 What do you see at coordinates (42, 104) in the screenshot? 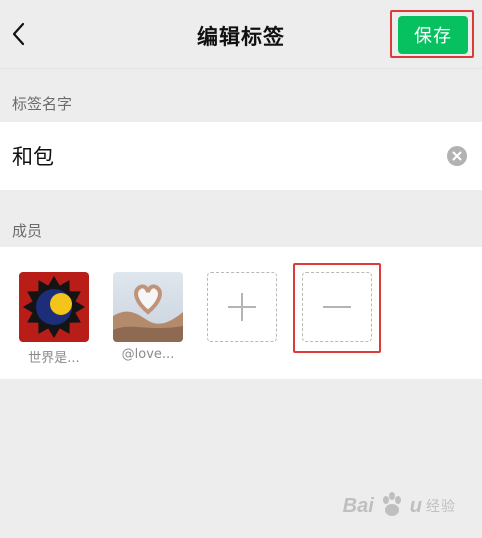
I see `tag-name-label: 标签名字` at bounding box center [42, 104].